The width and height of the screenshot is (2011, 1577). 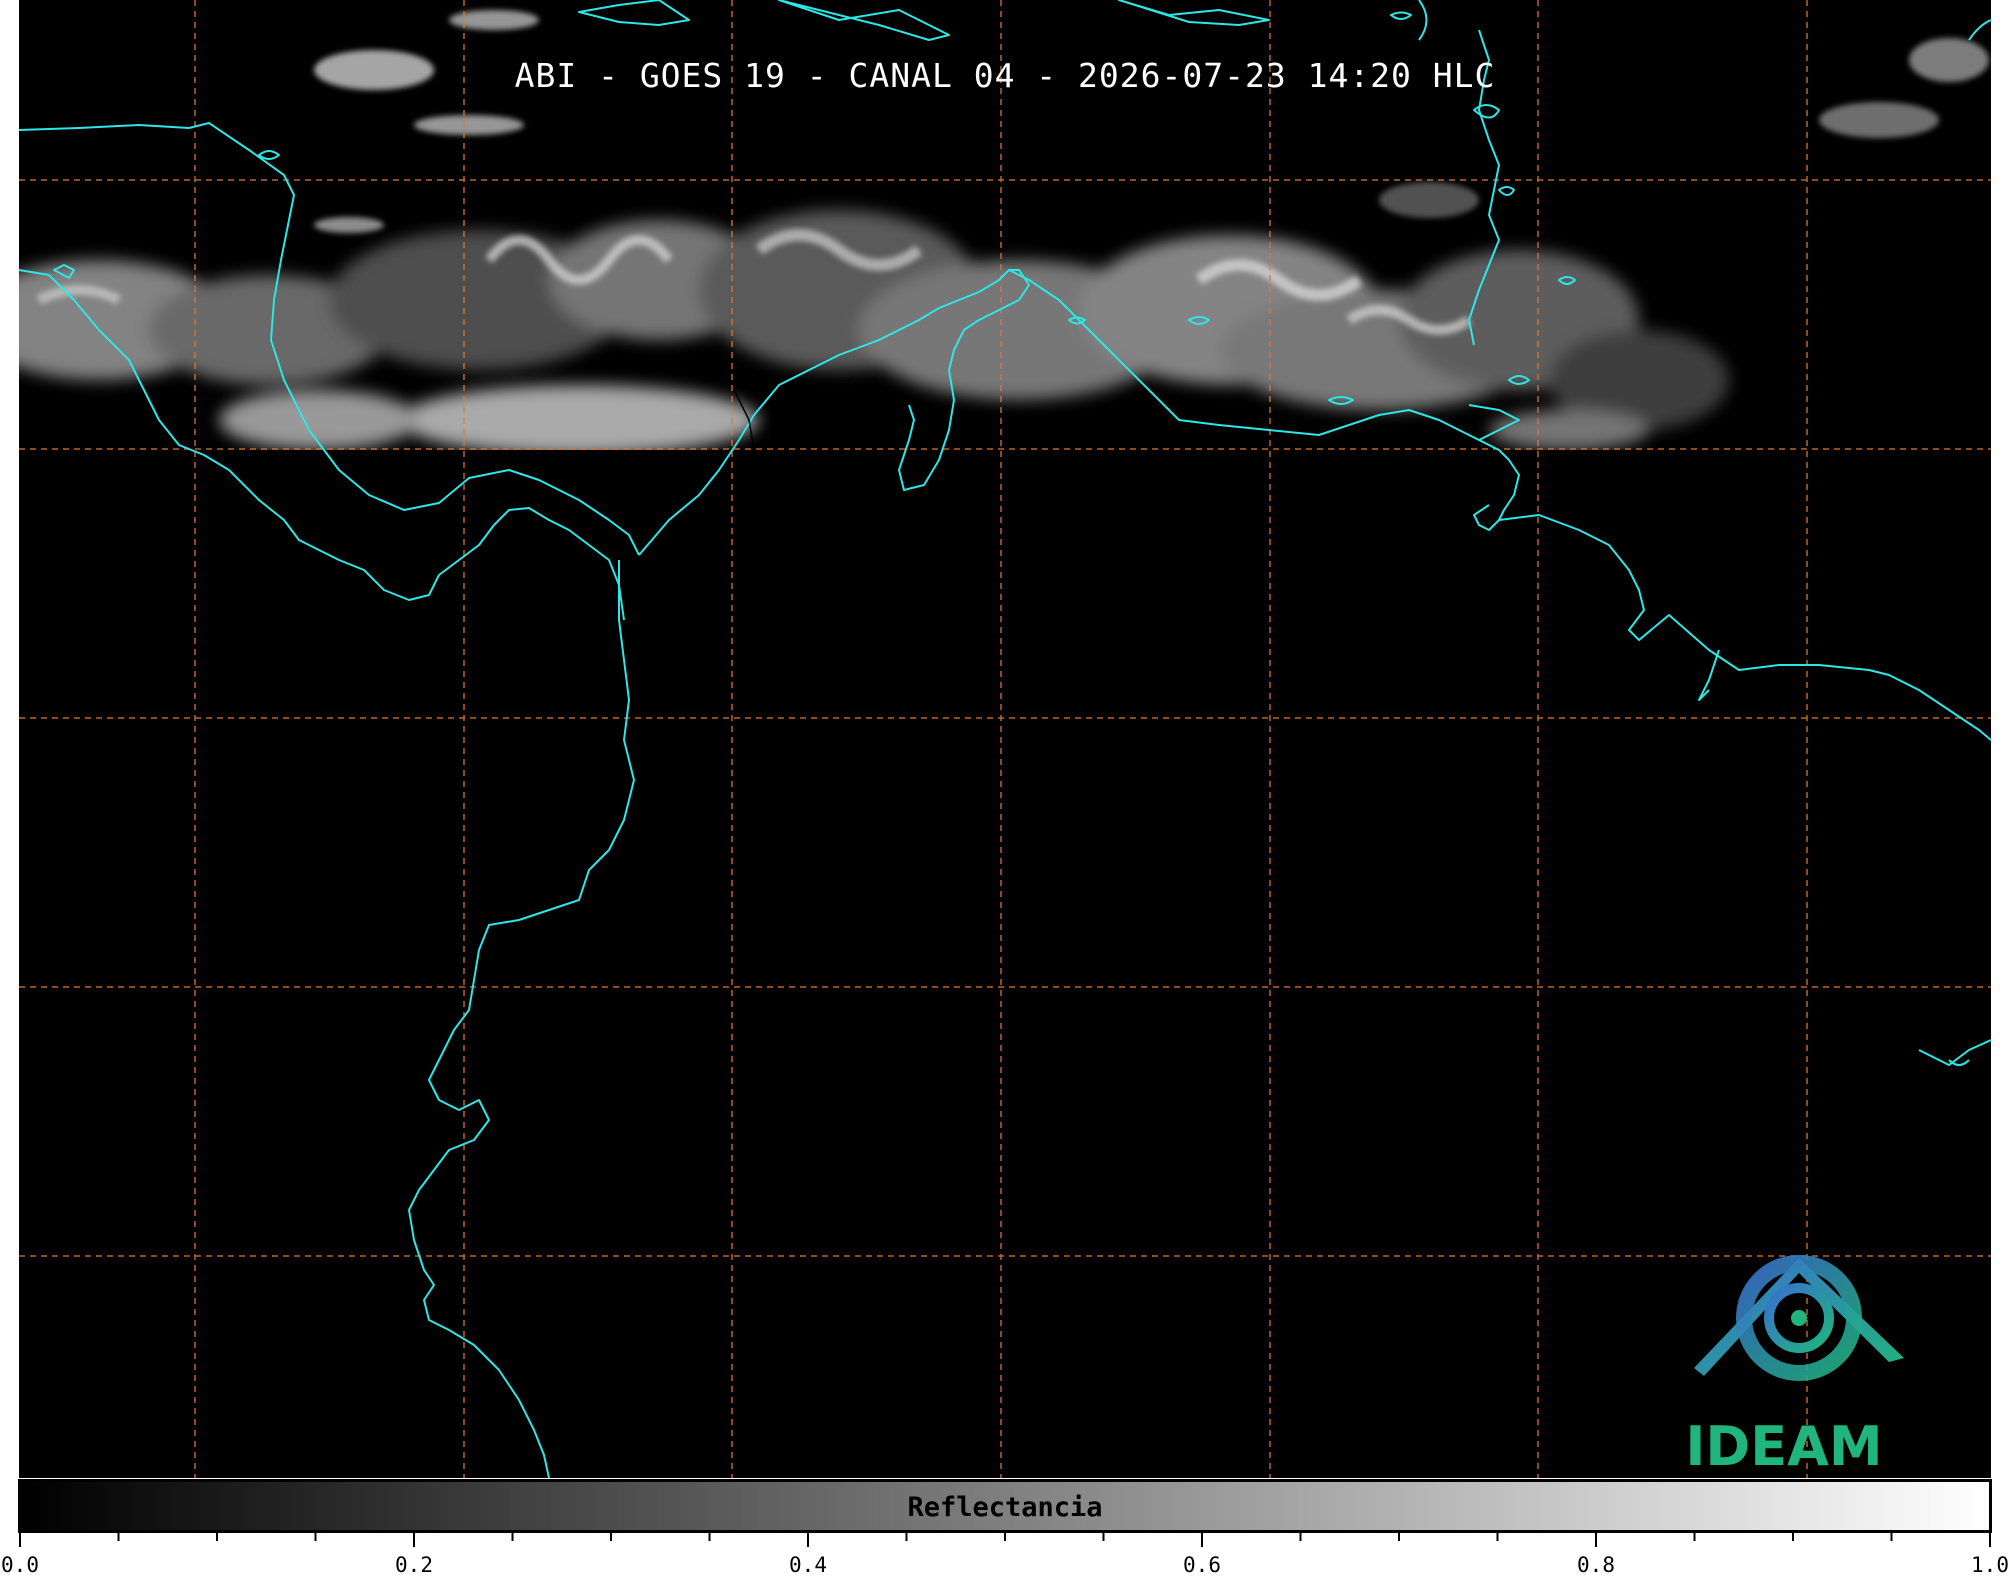 What do you see at coordinates (808, 1565) in the screenshot?
I see `tick-label-2: 0.4` at bounding box center [808, 1565].